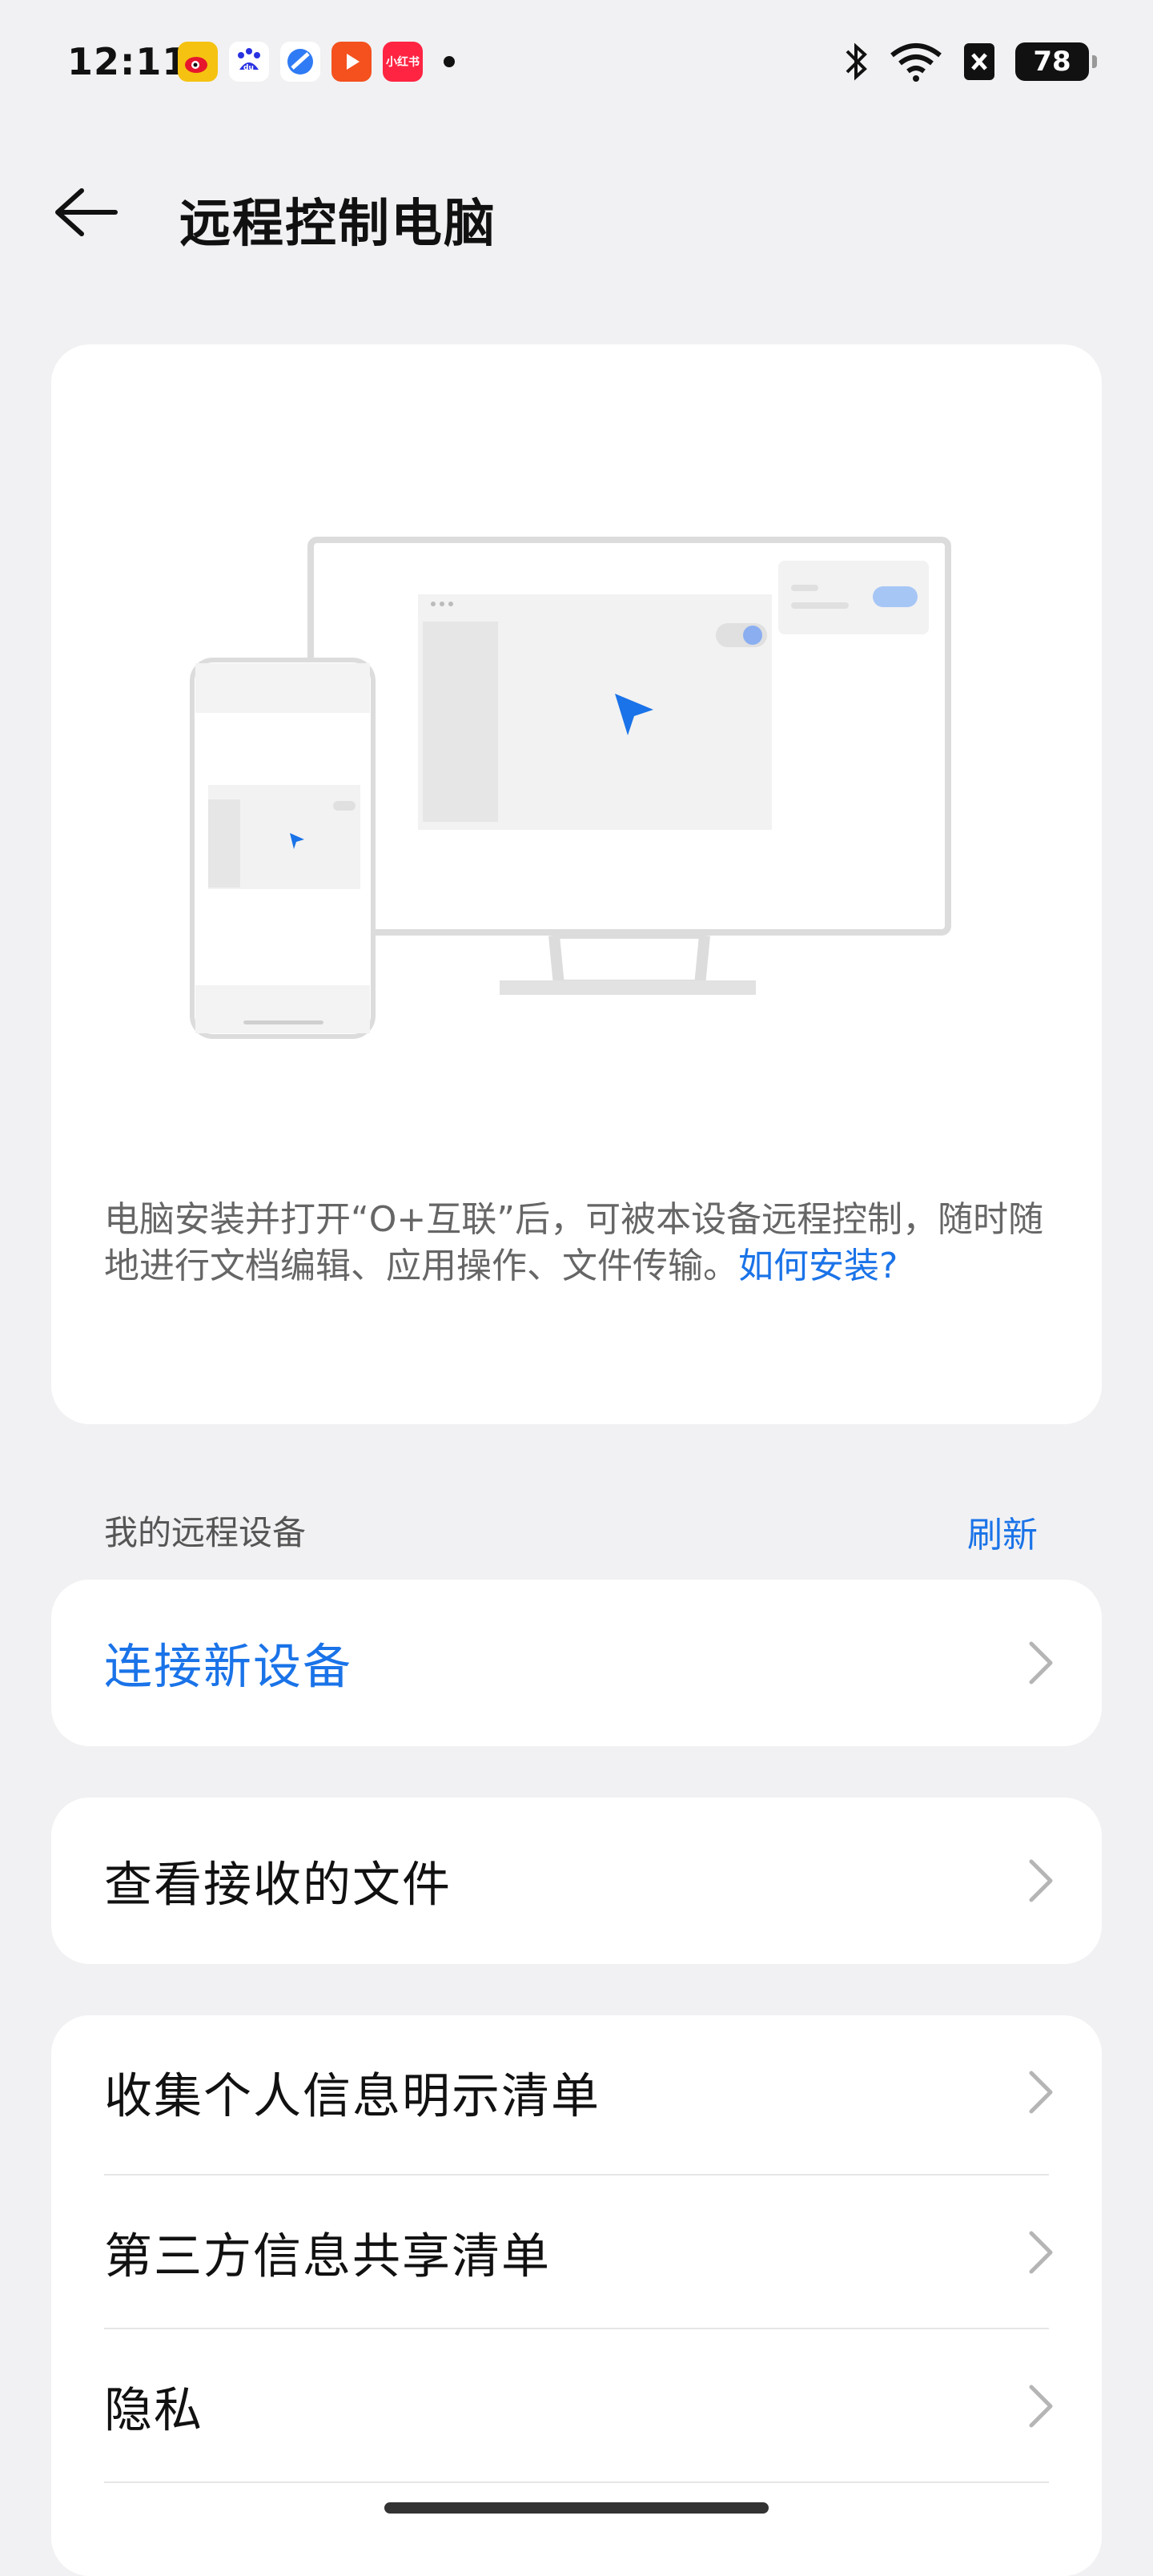 This screenshot has width=1153, height=2576. I want to click on back-arrow-icon, so click(86, 212).